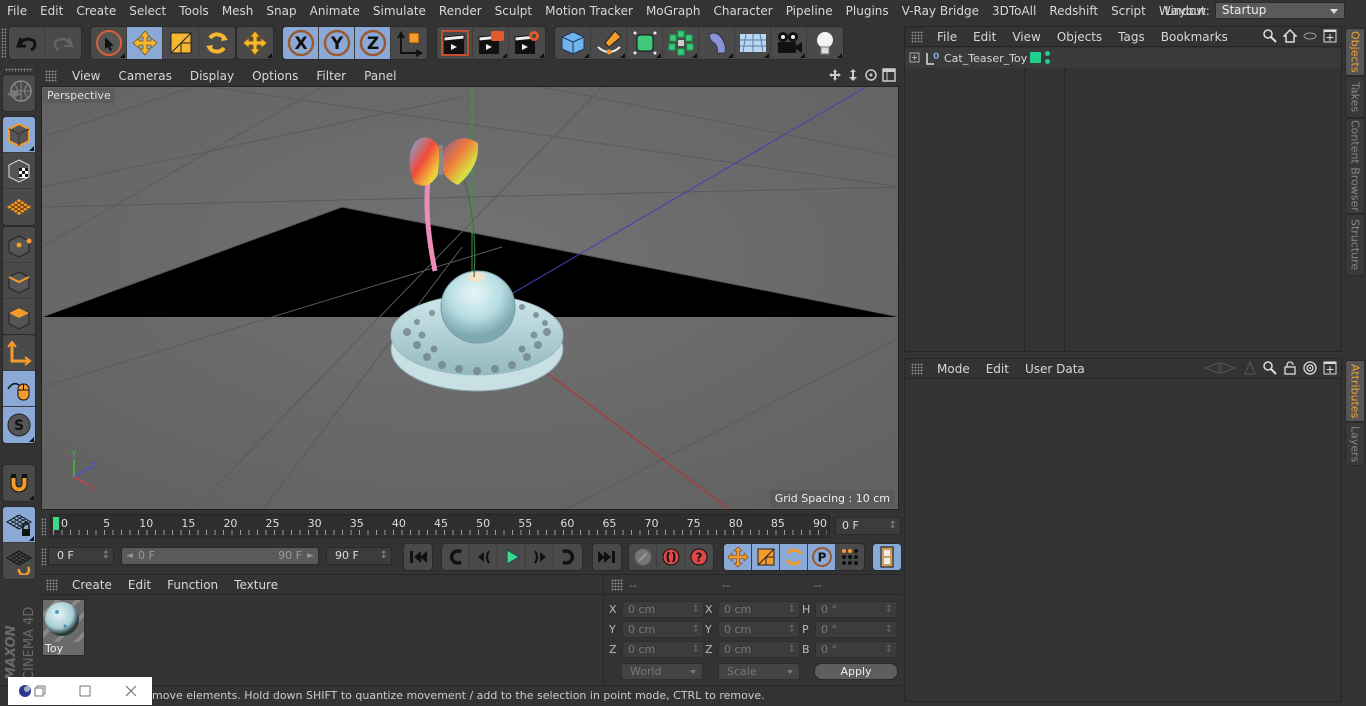 This screenshot has width=1366, height=706. Describe the element at coordinates (491, 43) in the screenshot. I see `render-to-picture-viewer-button` at that location.